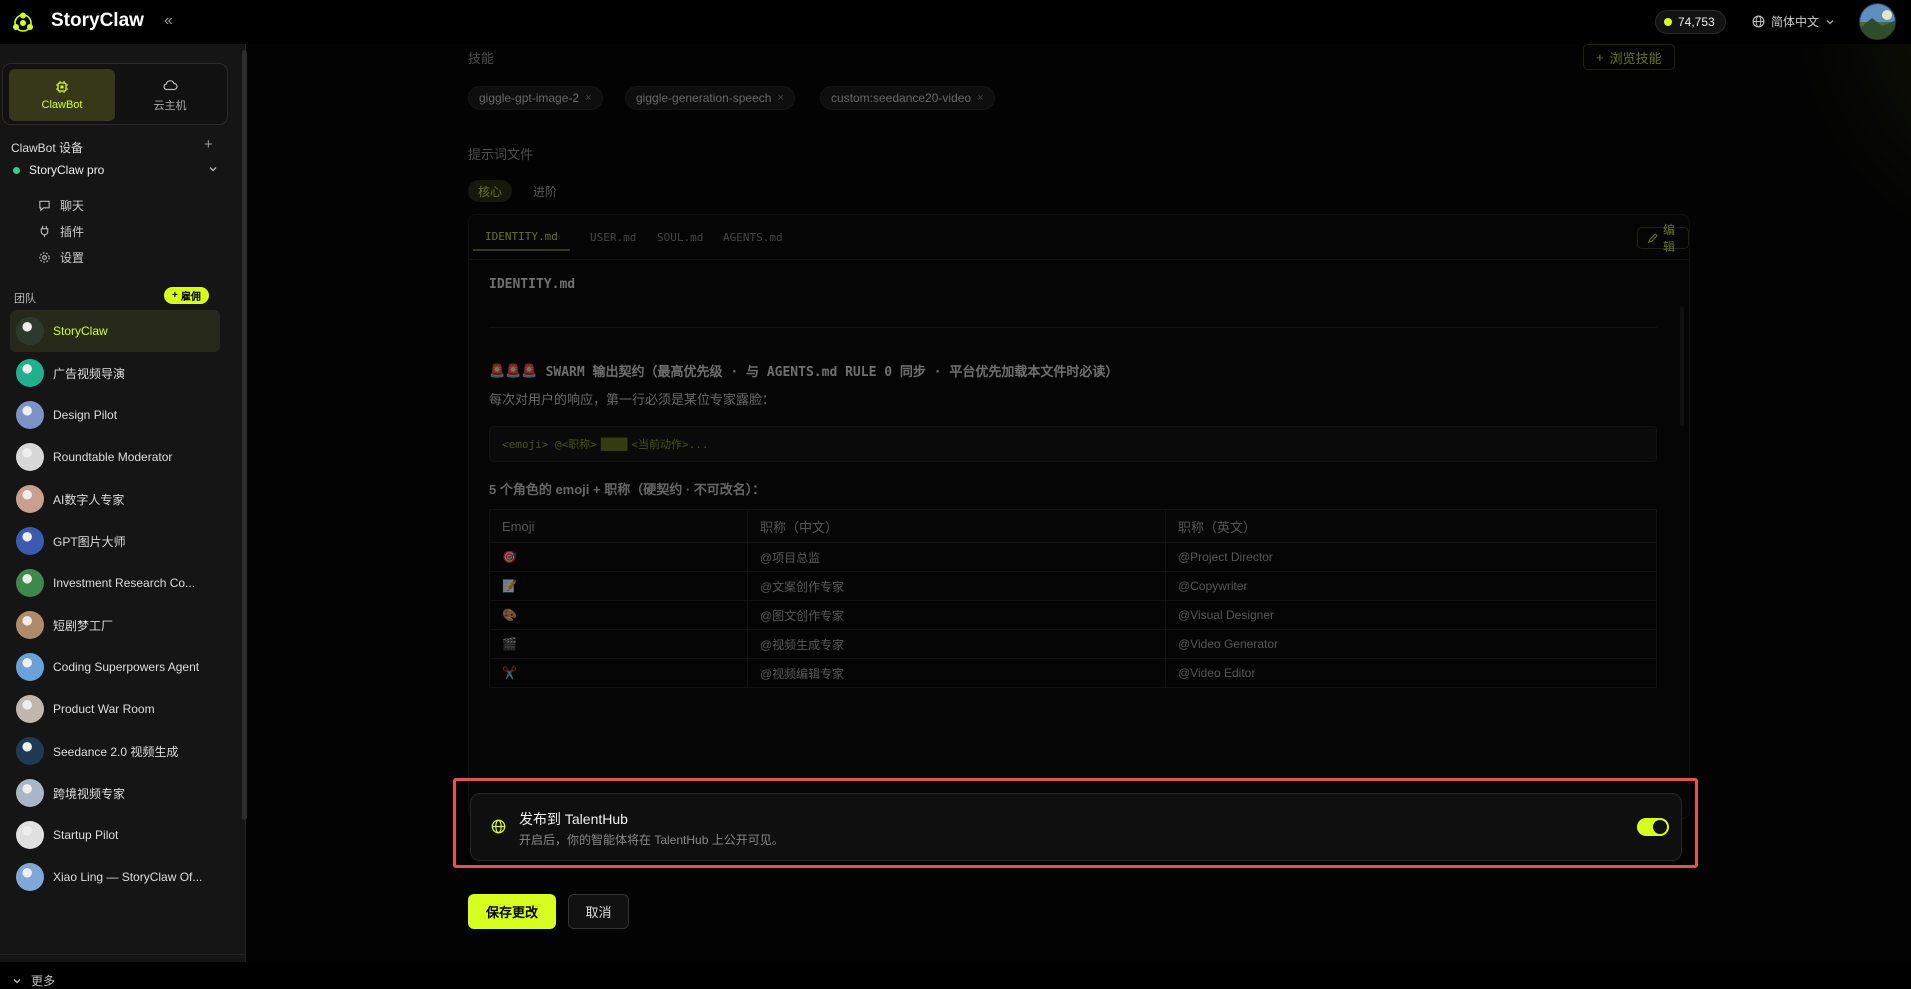  I want to click on tab-cloud-host: 云主机, so click(170, 95).